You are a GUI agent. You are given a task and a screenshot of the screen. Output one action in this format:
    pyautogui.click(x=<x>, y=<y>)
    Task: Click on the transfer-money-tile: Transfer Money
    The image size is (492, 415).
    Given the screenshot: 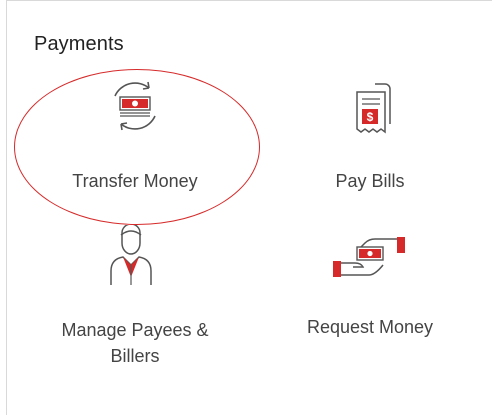 What is the action you would take?
    pyautogui.click(x=135, y=145)
    